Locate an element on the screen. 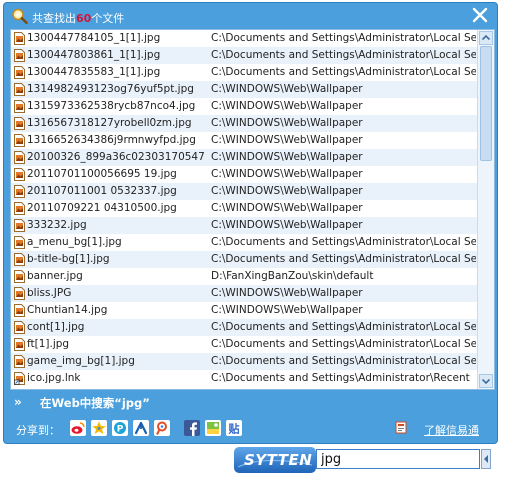 The height and width of the screenshot is (478, 509). qzone-icon is located at coordinates (99, 428).